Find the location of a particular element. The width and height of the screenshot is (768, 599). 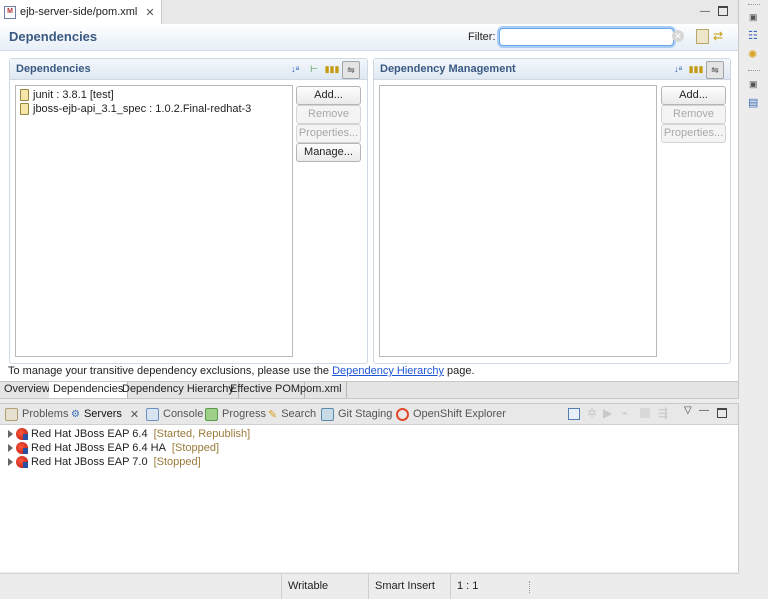

tab-search: ✎ Search is located at coordinates (292, 414).